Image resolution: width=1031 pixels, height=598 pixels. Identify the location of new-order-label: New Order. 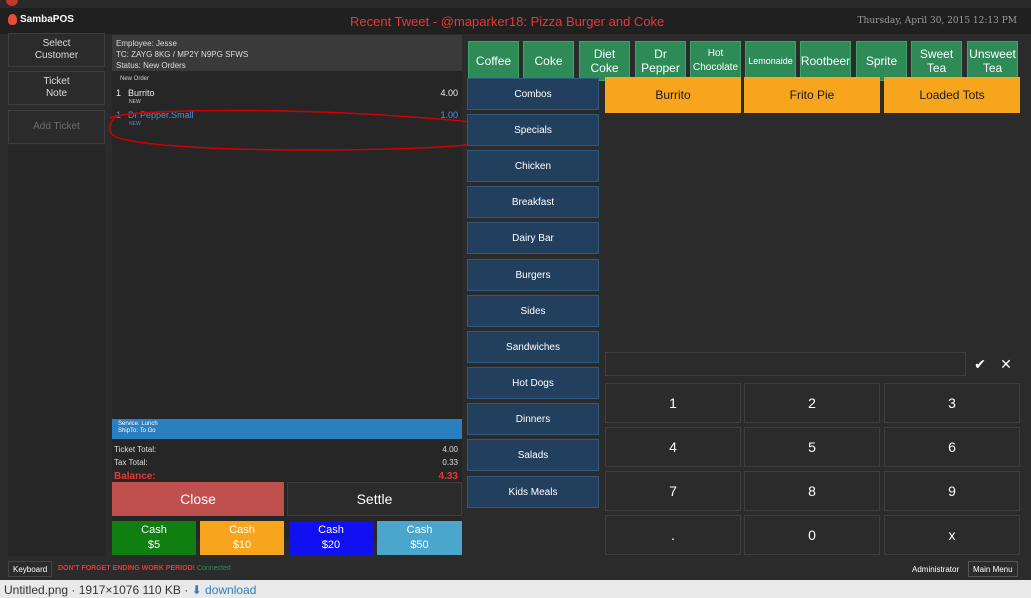
(135, 79).